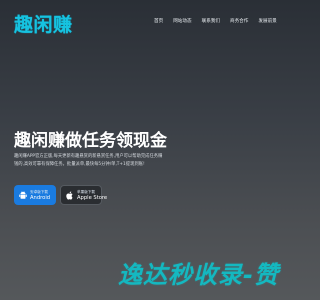  I want to click on nav-item-contact: 联系我们, so click(211, 21).